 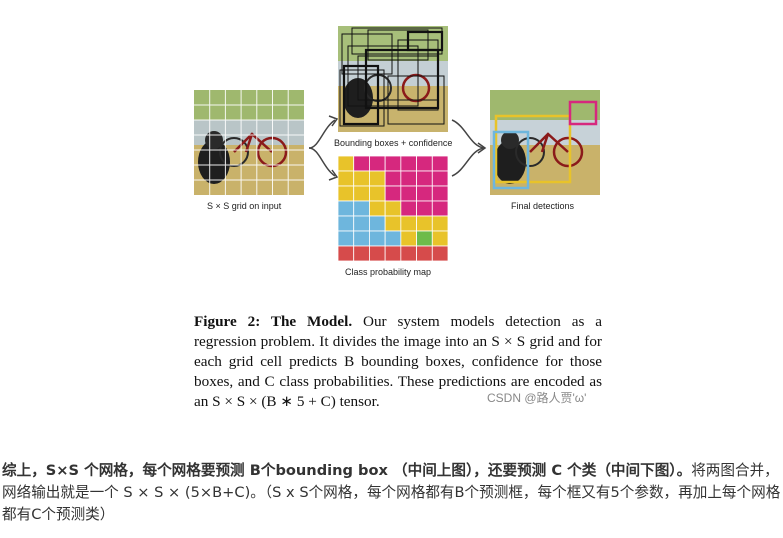 I want to click on merge-arrows-icon, so click(x=469, y=148).